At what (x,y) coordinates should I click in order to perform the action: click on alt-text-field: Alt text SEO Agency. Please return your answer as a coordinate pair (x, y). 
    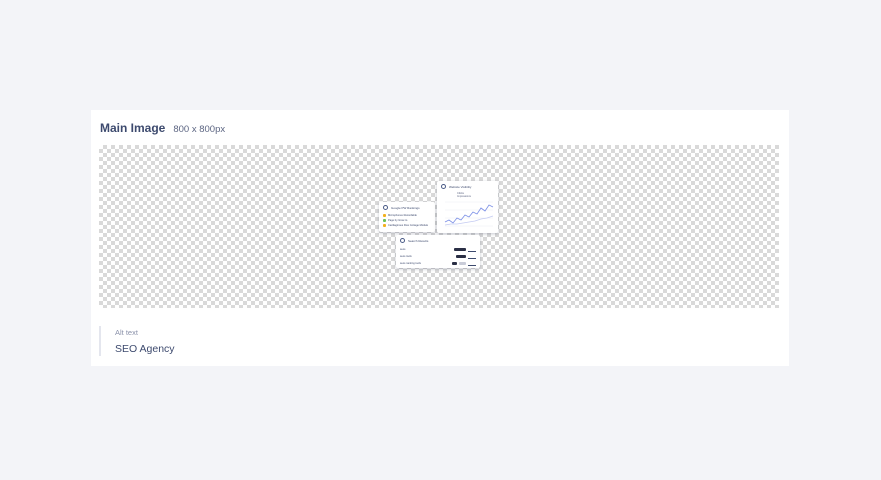
    Looking at the image, I should click on (137, 341).